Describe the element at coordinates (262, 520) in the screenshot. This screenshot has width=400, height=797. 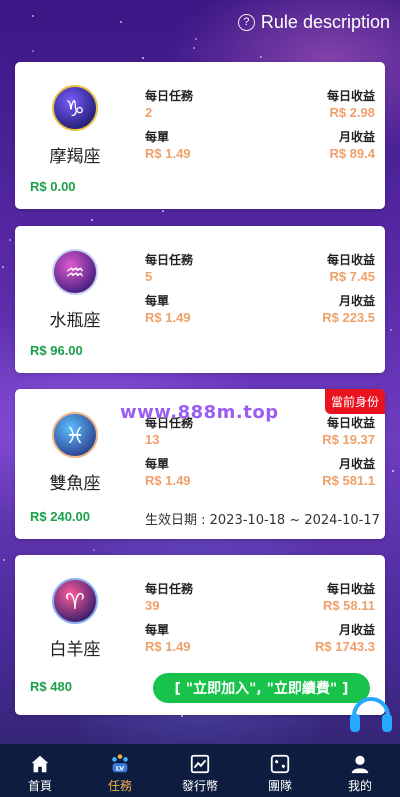
I see `validity-date: 生效日期 : 2023-10-18 ~ 2024-10-17` at that location.